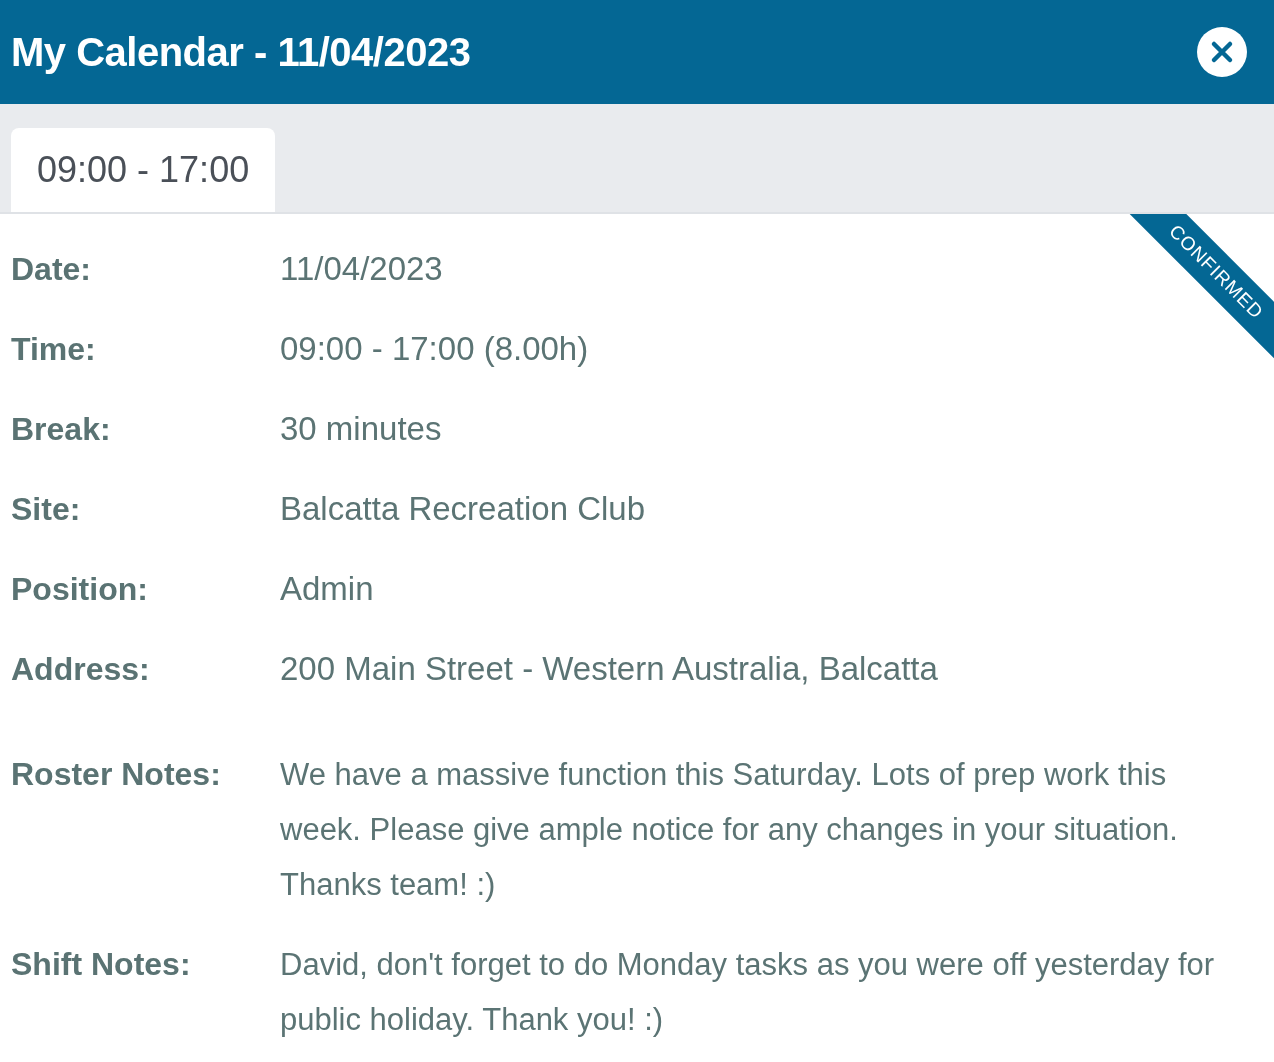  I want to click on field-value: Admin, so click(327, 589).